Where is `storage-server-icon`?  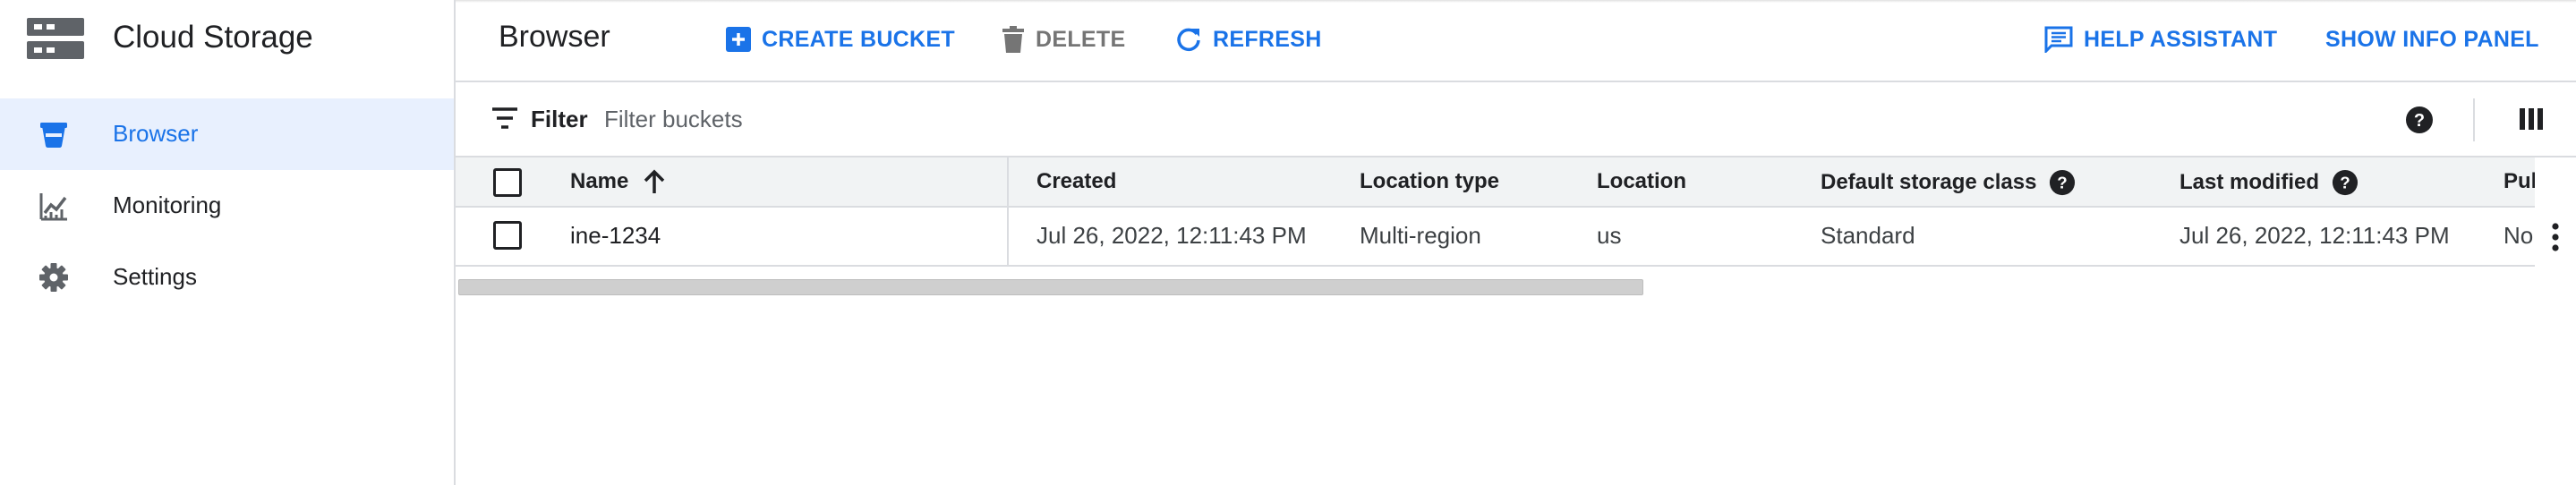 storage-server-icon is located at coordinates (55, 38).